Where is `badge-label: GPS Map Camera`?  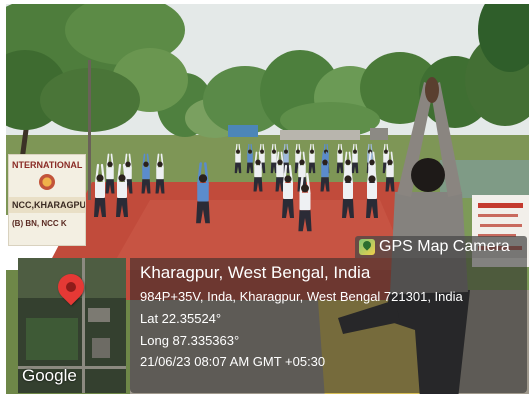
badge-label: GPS Map Camera is located at coordinates (444, 246).